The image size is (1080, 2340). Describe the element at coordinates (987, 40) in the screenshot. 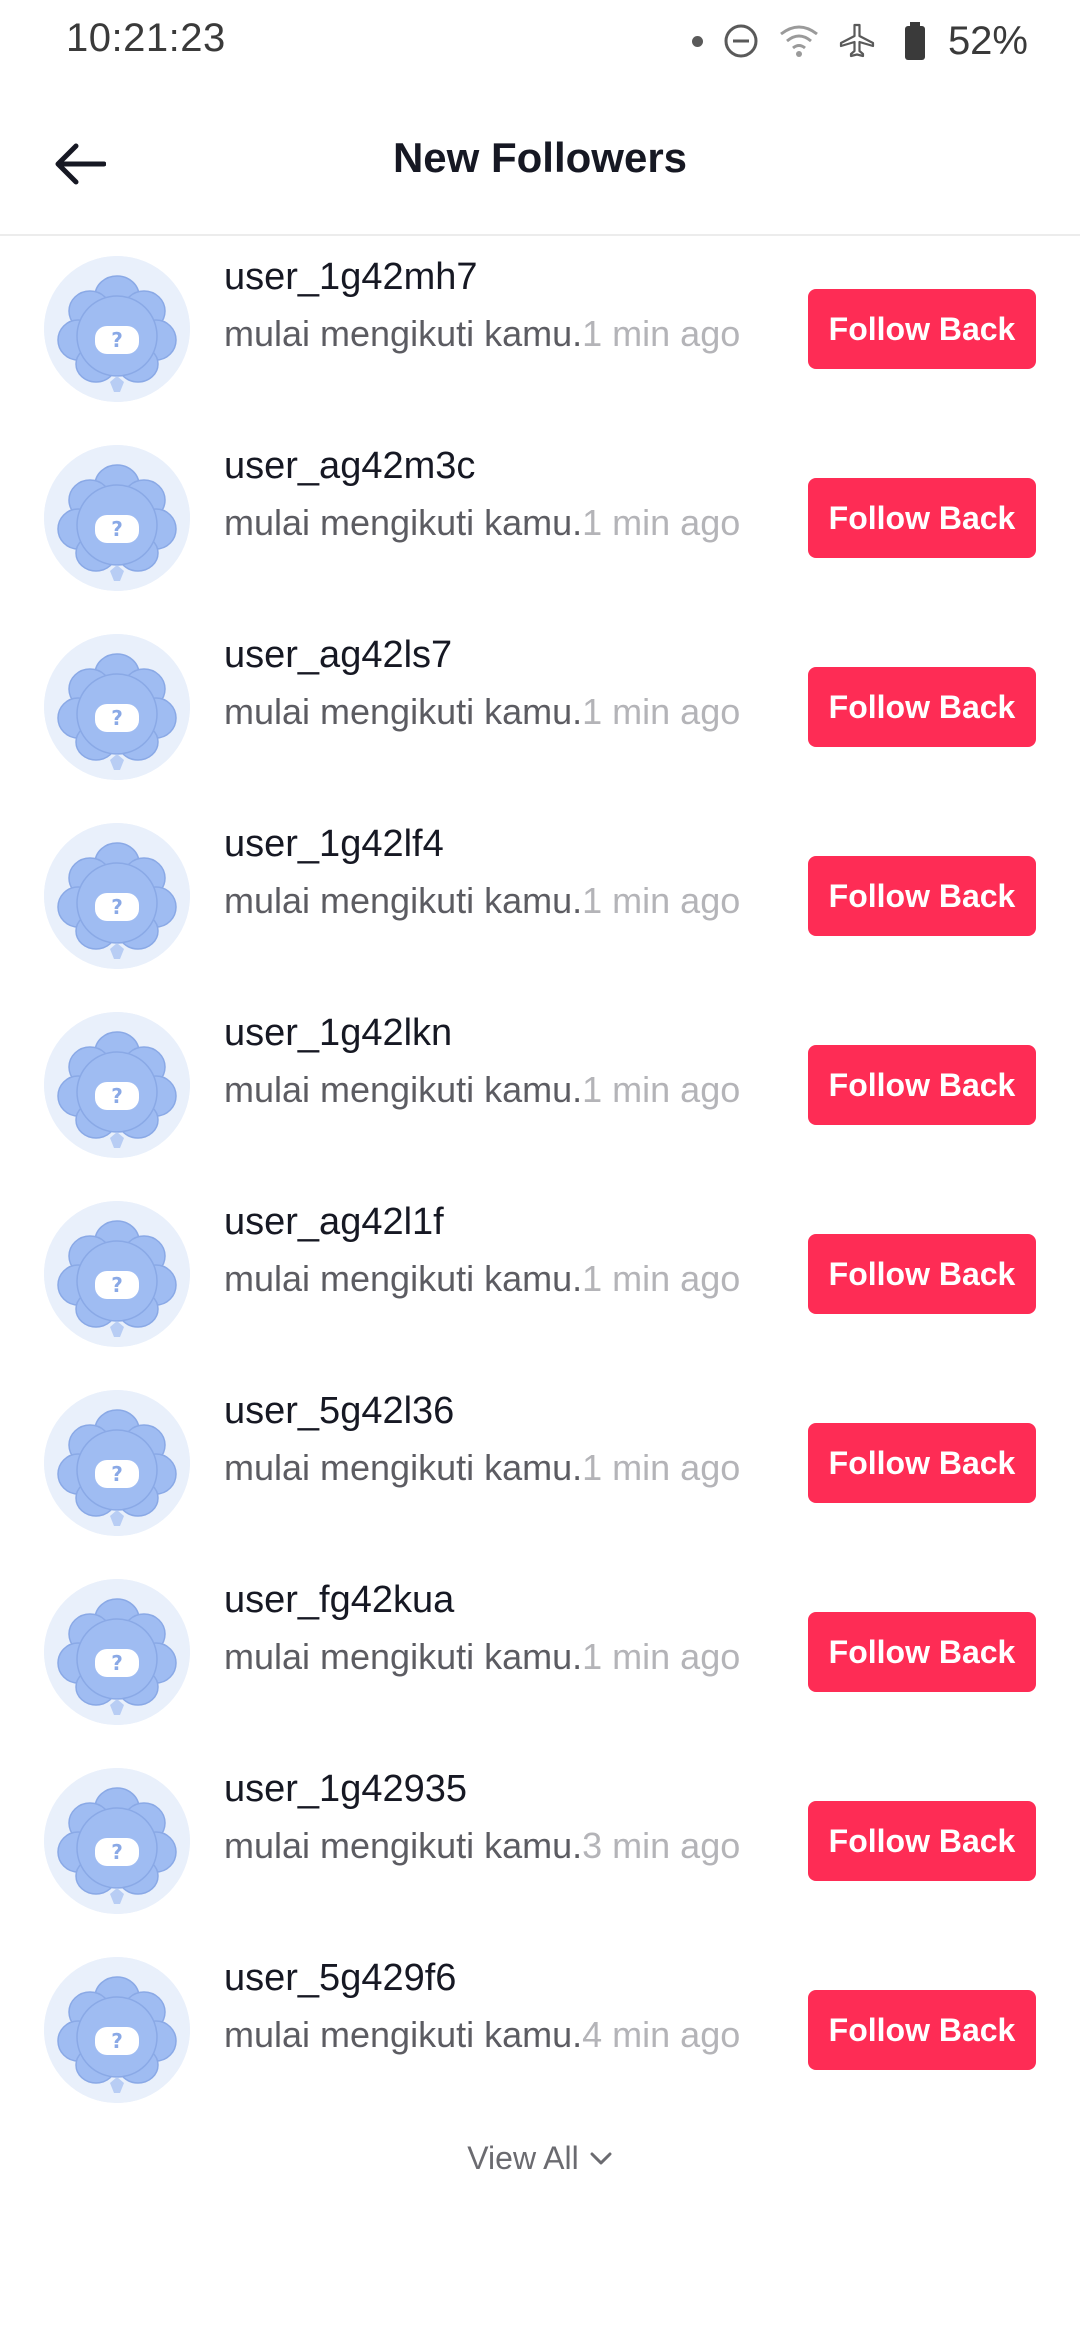

I see `battery-percent: 52%` at that location.